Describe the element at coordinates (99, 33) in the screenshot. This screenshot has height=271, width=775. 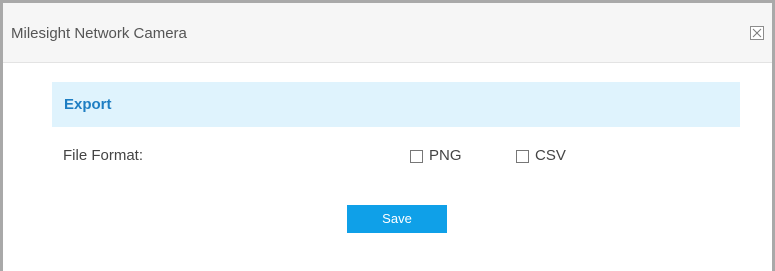
I see `dialog-title: Milesight Network Camera` at that location.